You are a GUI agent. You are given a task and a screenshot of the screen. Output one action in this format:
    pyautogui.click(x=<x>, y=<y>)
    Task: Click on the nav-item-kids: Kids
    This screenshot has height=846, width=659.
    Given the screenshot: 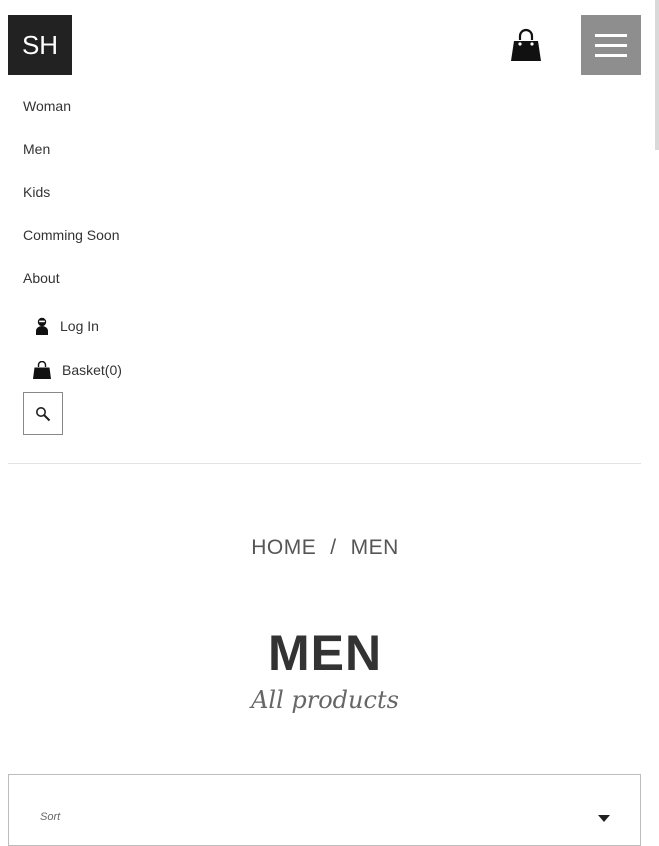 What is the action you would take?
    pyautogui.click(x=71, y=203)
    